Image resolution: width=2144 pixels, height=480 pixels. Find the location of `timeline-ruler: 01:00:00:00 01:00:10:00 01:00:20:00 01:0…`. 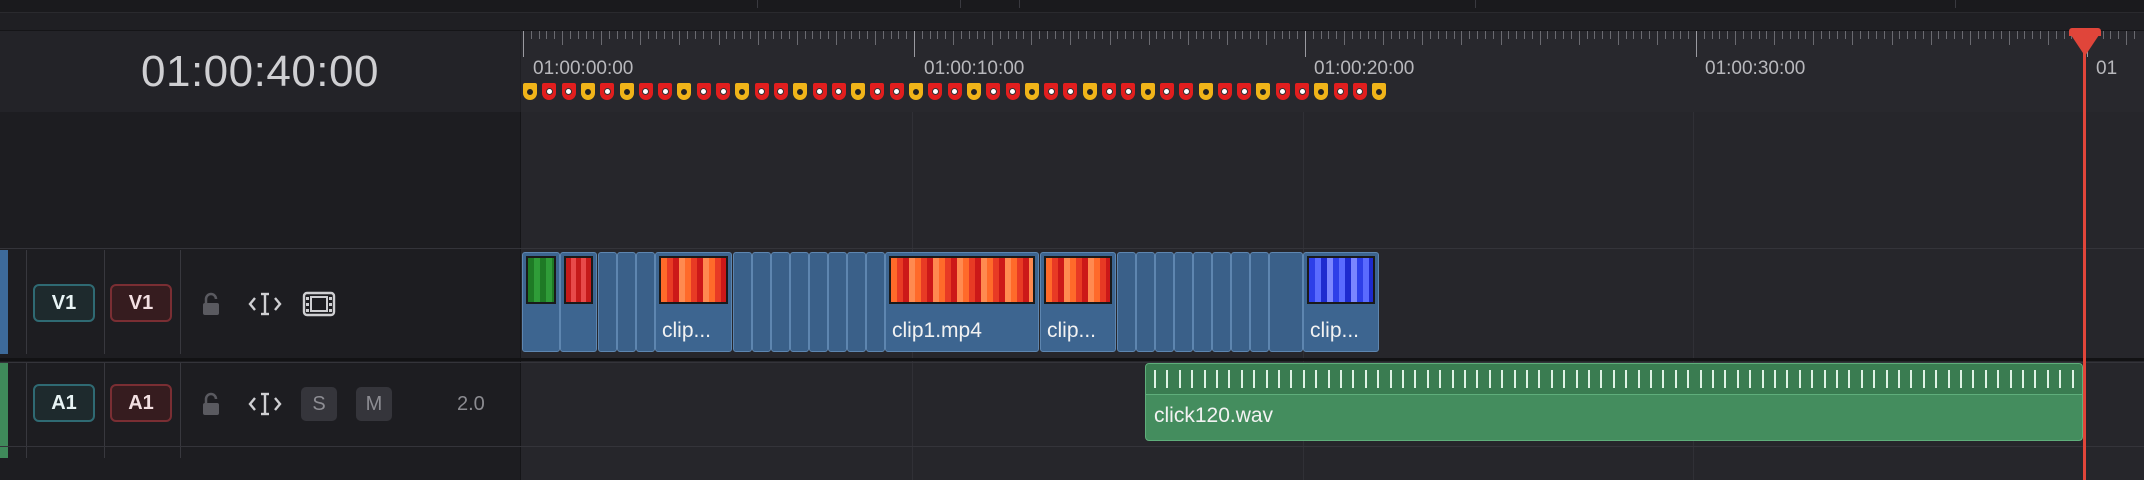

timeline-ruler: 01:00:00:00 01:00:10:00 01:00:20:00 01:0… is located at coordinates (1332, 71).